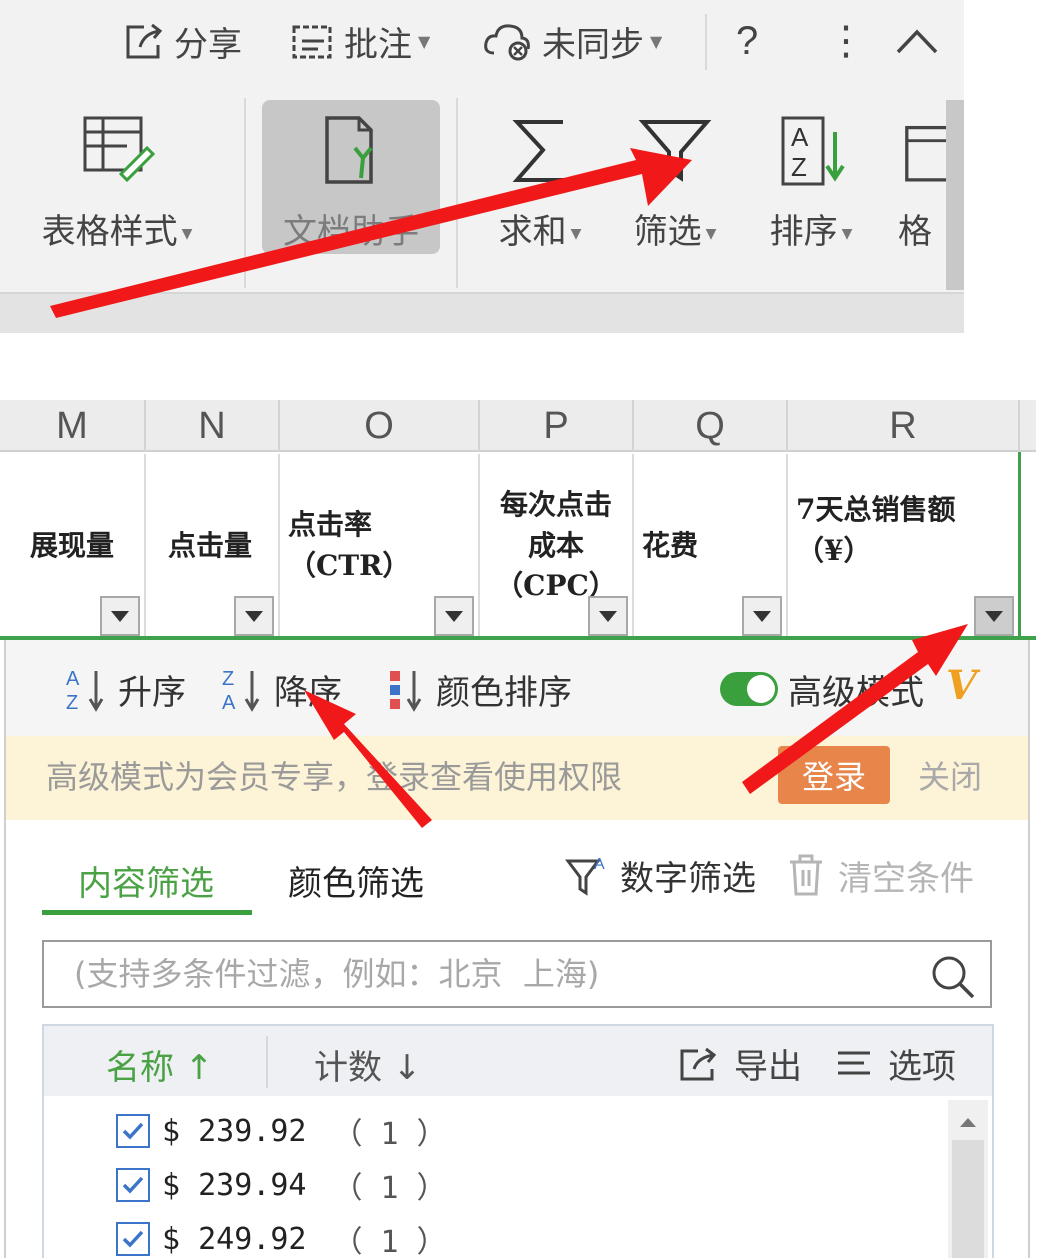  I want to click on login-button: 登录, so click(834, 775).